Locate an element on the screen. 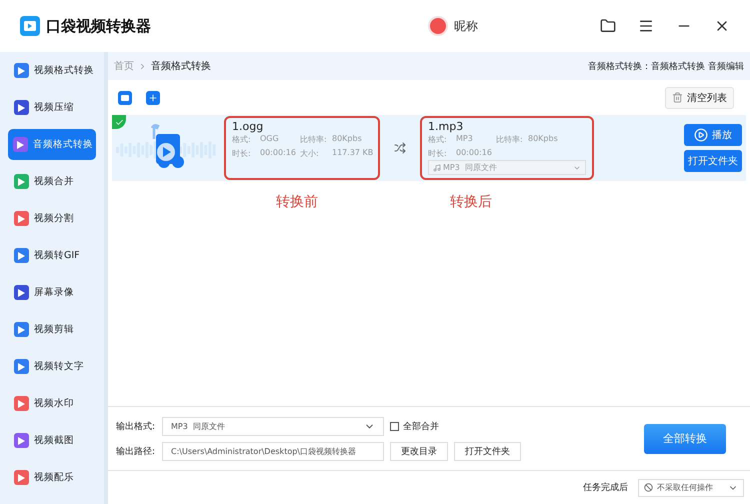  folder-icon is located at coordinates (608, 26).